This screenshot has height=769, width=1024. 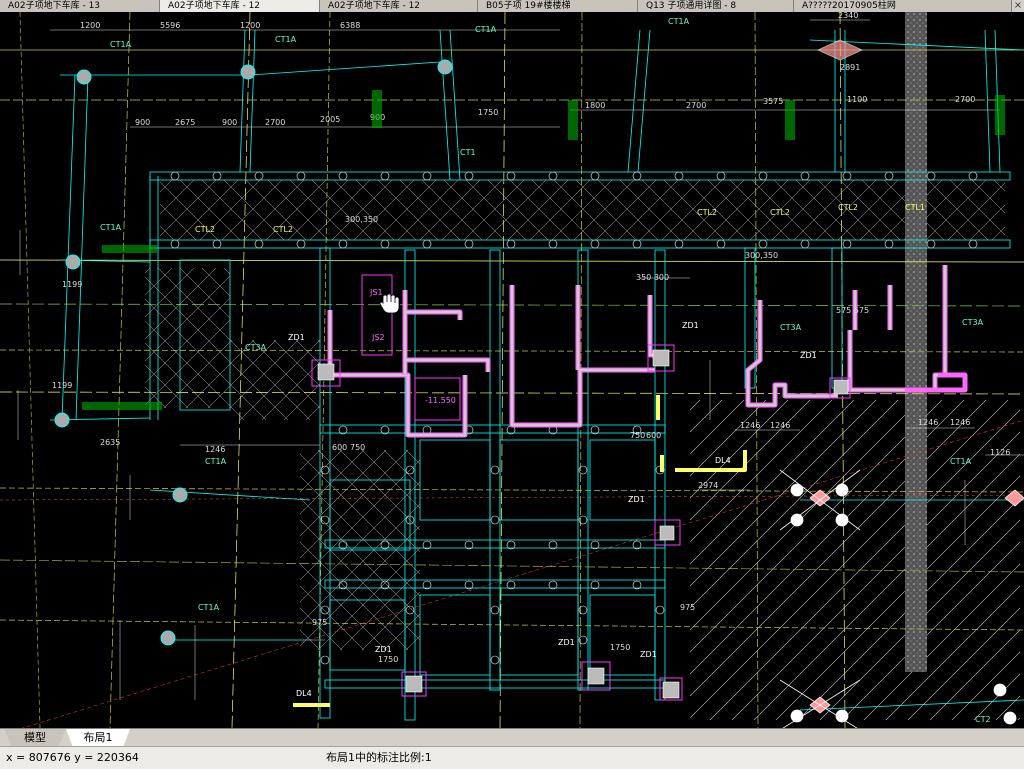 I want to click on status-bar: x = 807676 y = 220364 布局1中的标注比例:1, so click(x=512, y=757).